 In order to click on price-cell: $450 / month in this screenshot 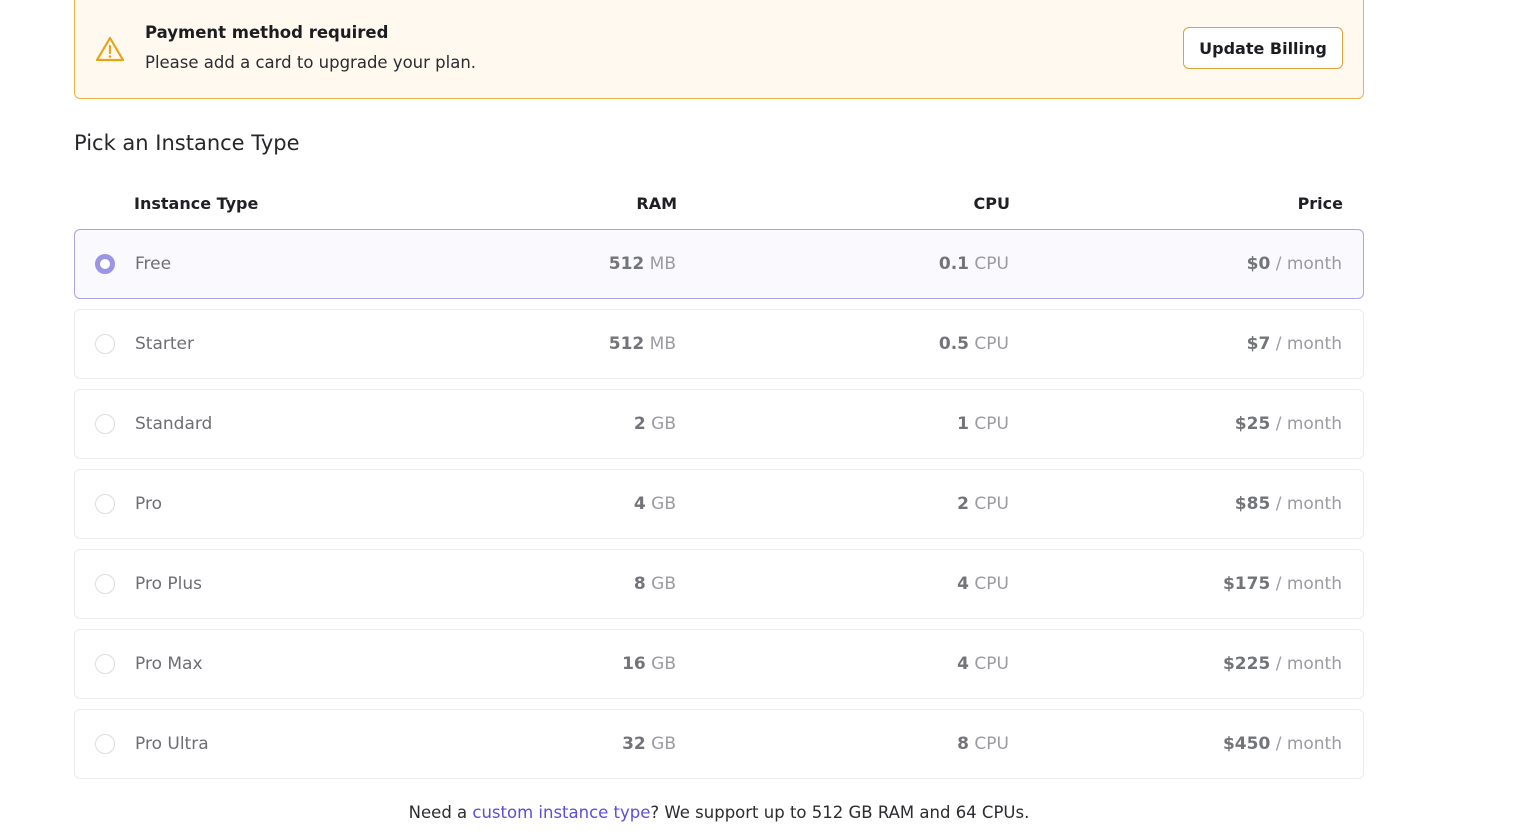, I will do `click(1282, 744)`.